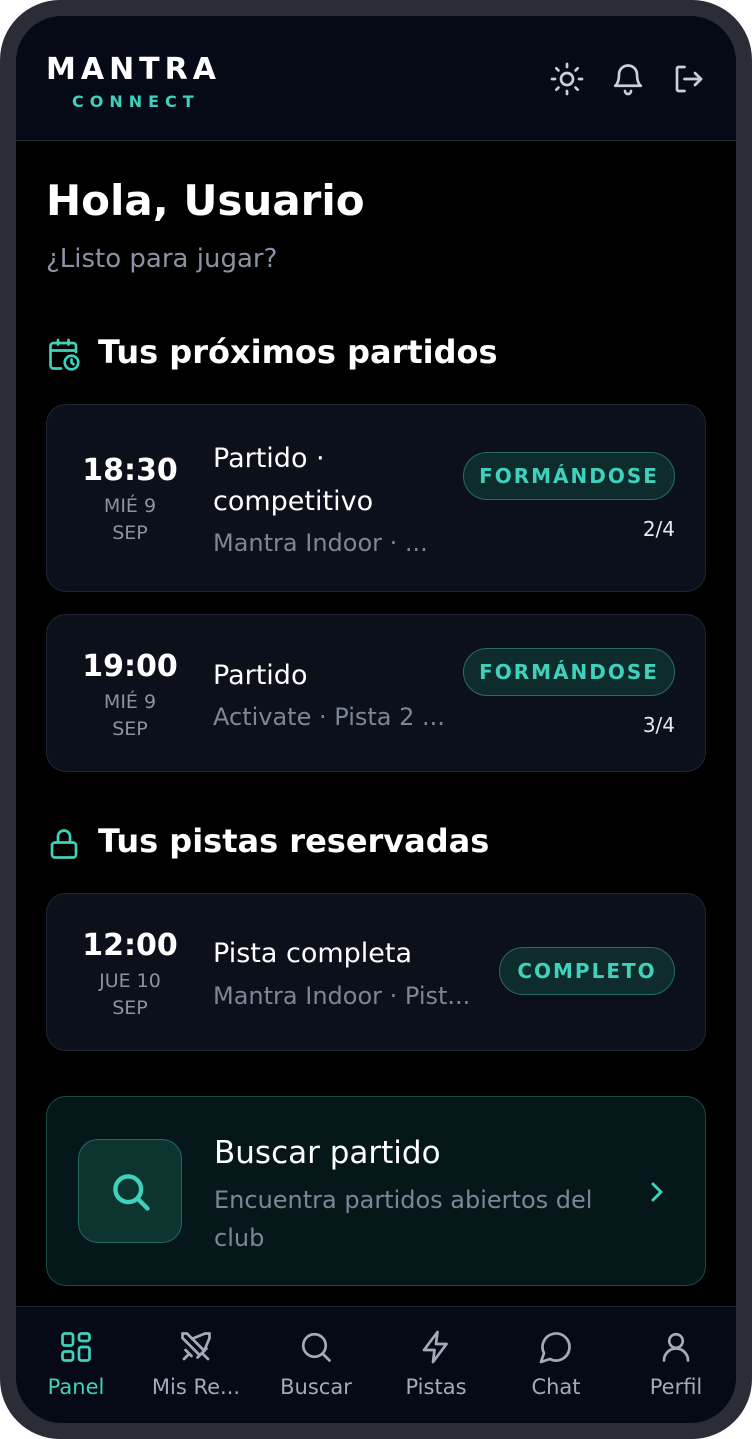  I want to click on greeting-subtitle: ¿Listo para jugar?, so click(162, 259).